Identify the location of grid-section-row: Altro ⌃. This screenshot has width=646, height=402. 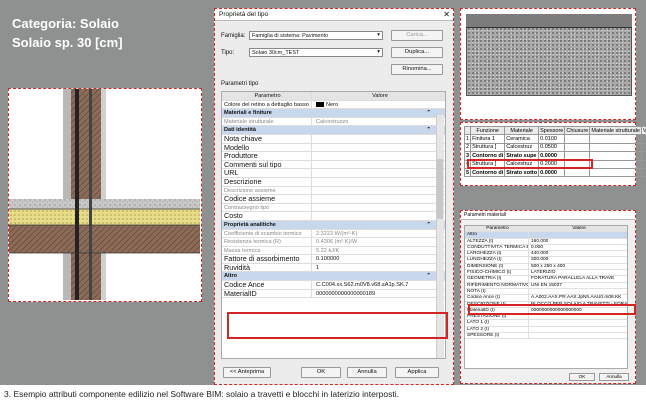
(333, 277).